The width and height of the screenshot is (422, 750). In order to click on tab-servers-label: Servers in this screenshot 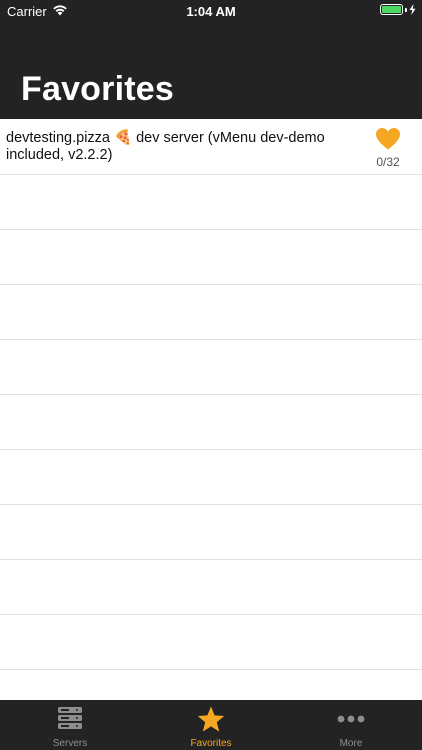, I will do `click(70, 743)`.